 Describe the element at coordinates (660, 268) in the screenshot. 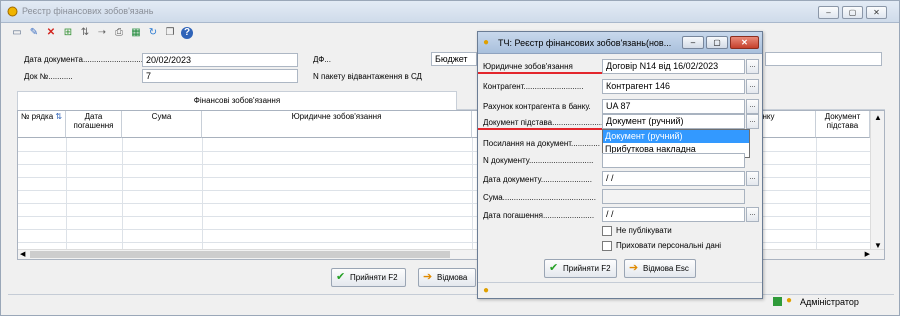

I see `dialog-cancel-button: ➔ Відмова Esc` at that location.